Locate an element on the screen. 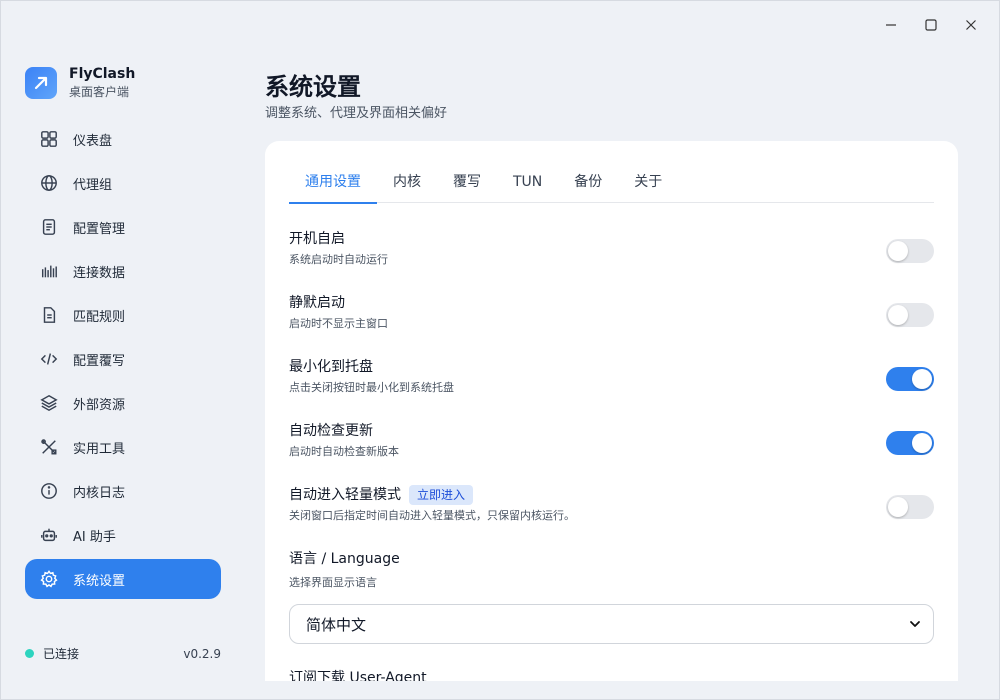 This screenshot has width=1000, height=700. page-subtitle: 调整系统、代理及界面相关偏好 is located at coordinates (356, 113).